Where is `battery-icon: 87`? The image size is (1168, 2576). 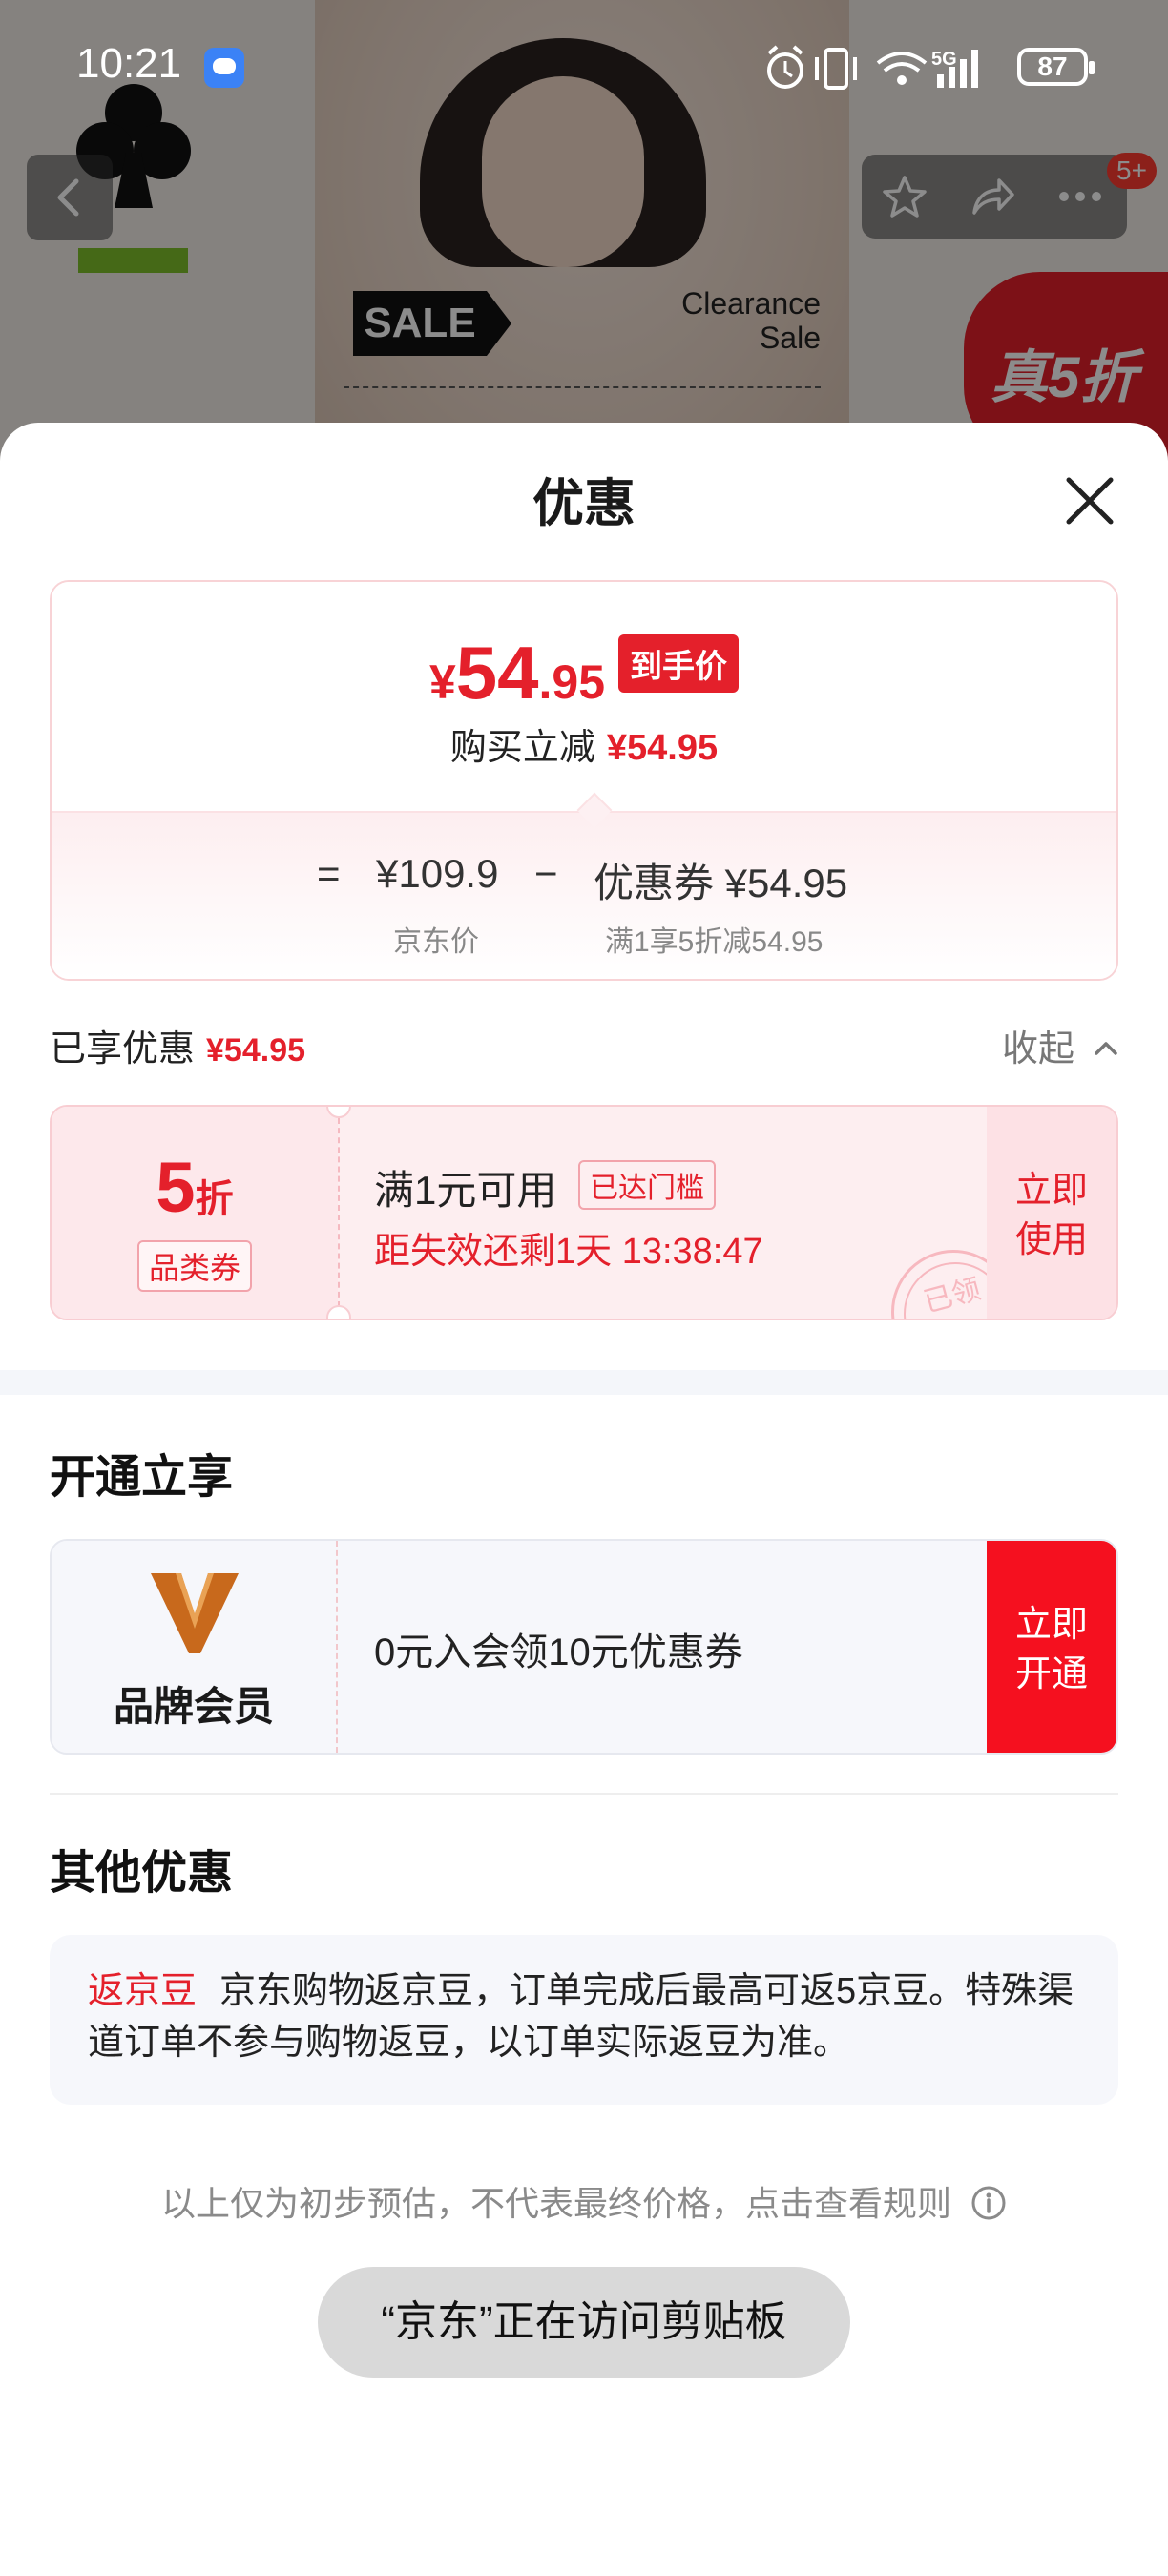 battery-icon: 87 is located at coordinates (1056, 67).